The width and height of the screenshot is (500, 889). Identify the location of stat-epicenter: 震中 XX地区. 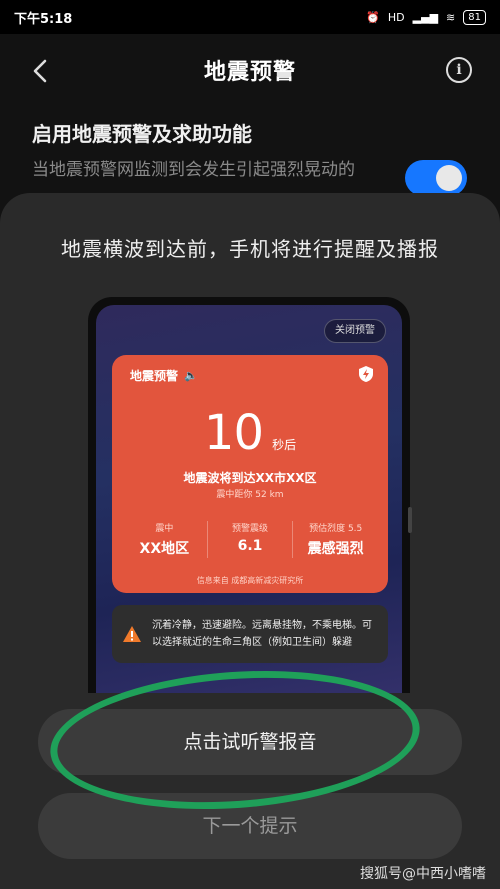
(165, 539).